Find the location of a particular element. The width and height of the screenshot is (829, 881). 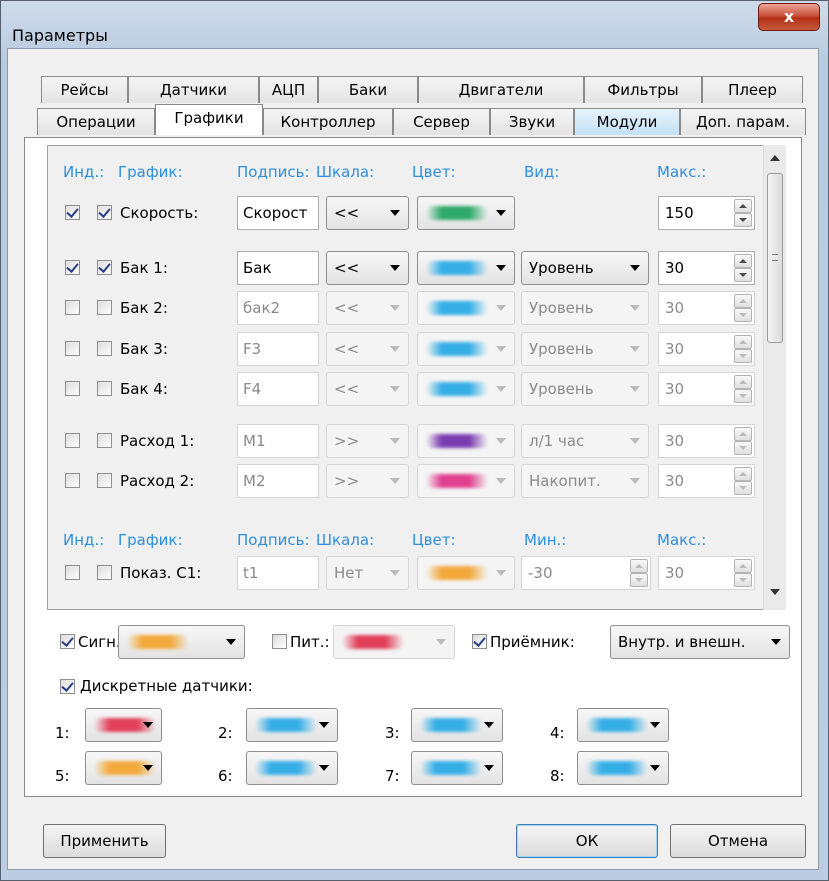

max-value: 30 is located at coordinates (675, 481).